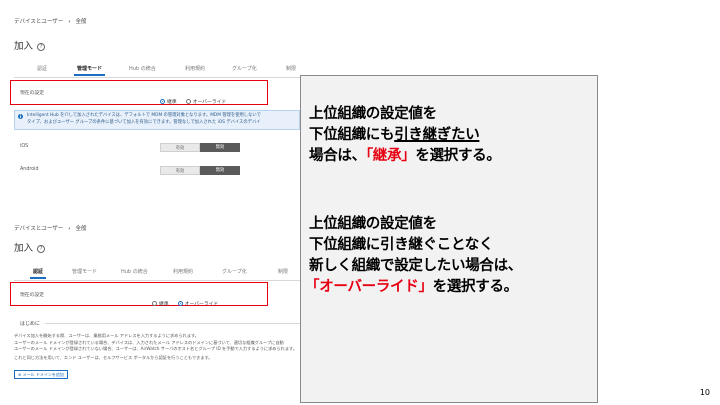 The height and width of the screenshot is (405, 720). Describe the element at coordinates (369, 287) in the screenshot. I see `callout-highlight-override: 「オーバーライド」` at that location.